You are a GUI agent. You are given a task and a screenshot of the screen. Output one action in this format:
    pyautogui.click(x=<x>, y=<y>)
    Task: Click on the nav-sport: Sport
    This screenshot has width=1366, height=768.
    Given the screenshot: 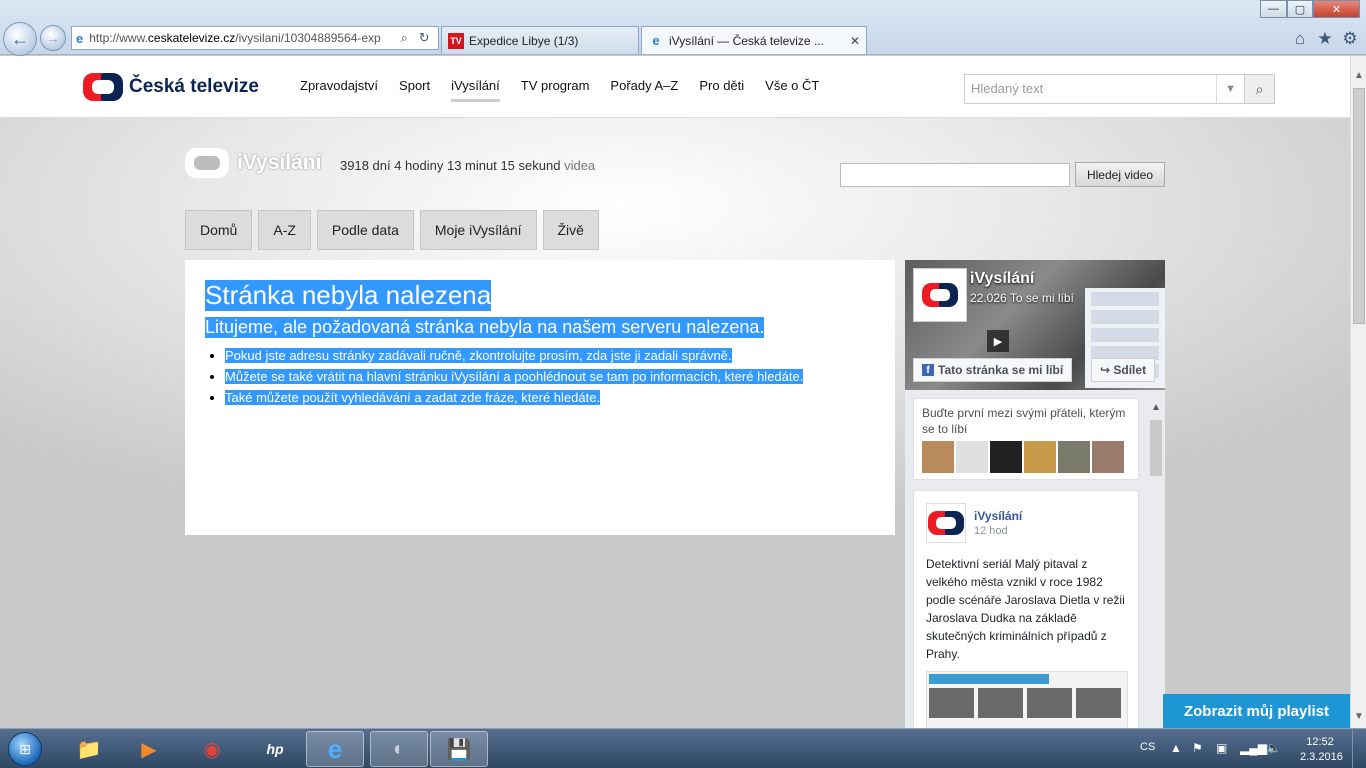 What is the action you would take?
    pyautogui.click(x=414, y=90)
    